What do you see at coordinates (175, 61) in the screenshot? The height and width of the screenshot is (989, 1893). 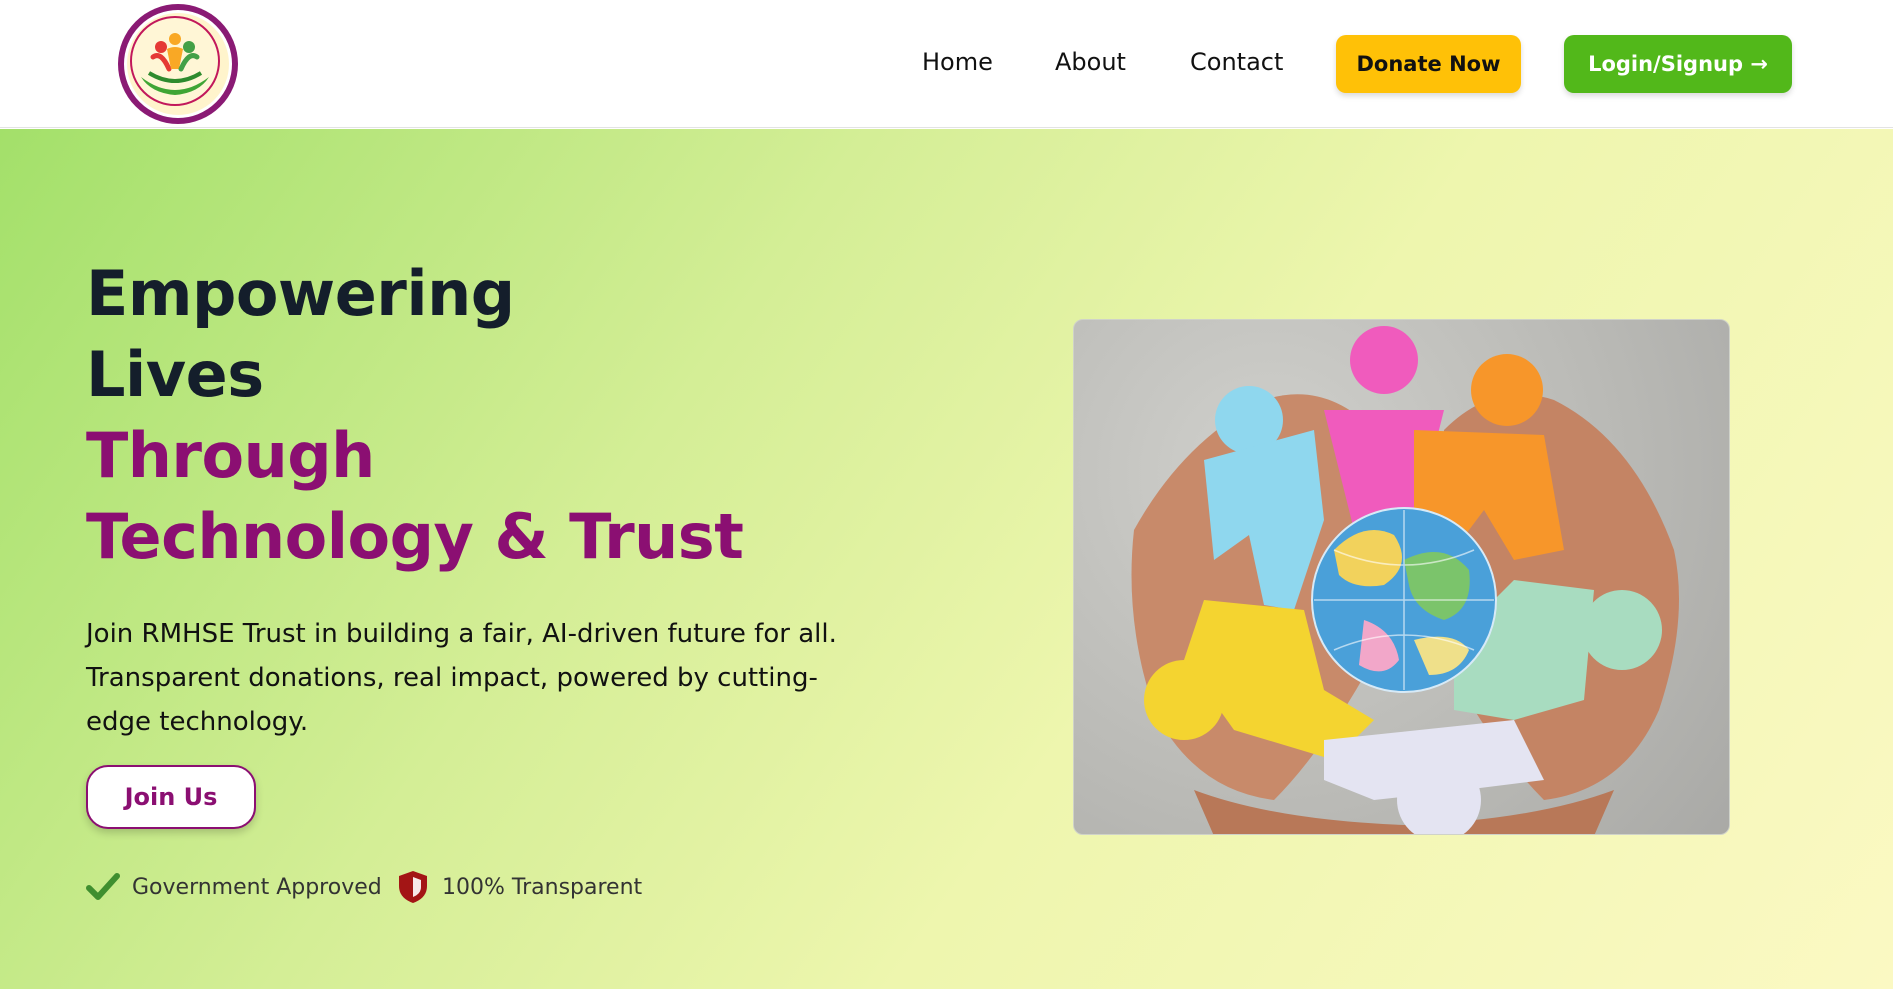 I see `people-logo-icon` at bounding box center [175, 61].